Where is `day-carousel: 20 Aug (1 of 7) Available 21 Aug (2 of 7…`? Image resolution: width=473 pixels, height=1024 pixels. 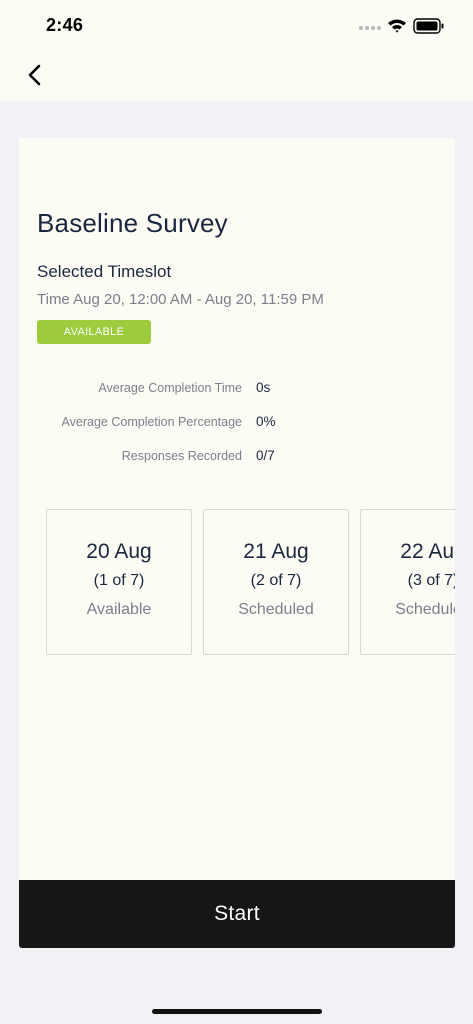
day-carousel: 20 Aug (1 of 7) Available 21 Aug (2 of 7… is located at coordinates (250, 582).